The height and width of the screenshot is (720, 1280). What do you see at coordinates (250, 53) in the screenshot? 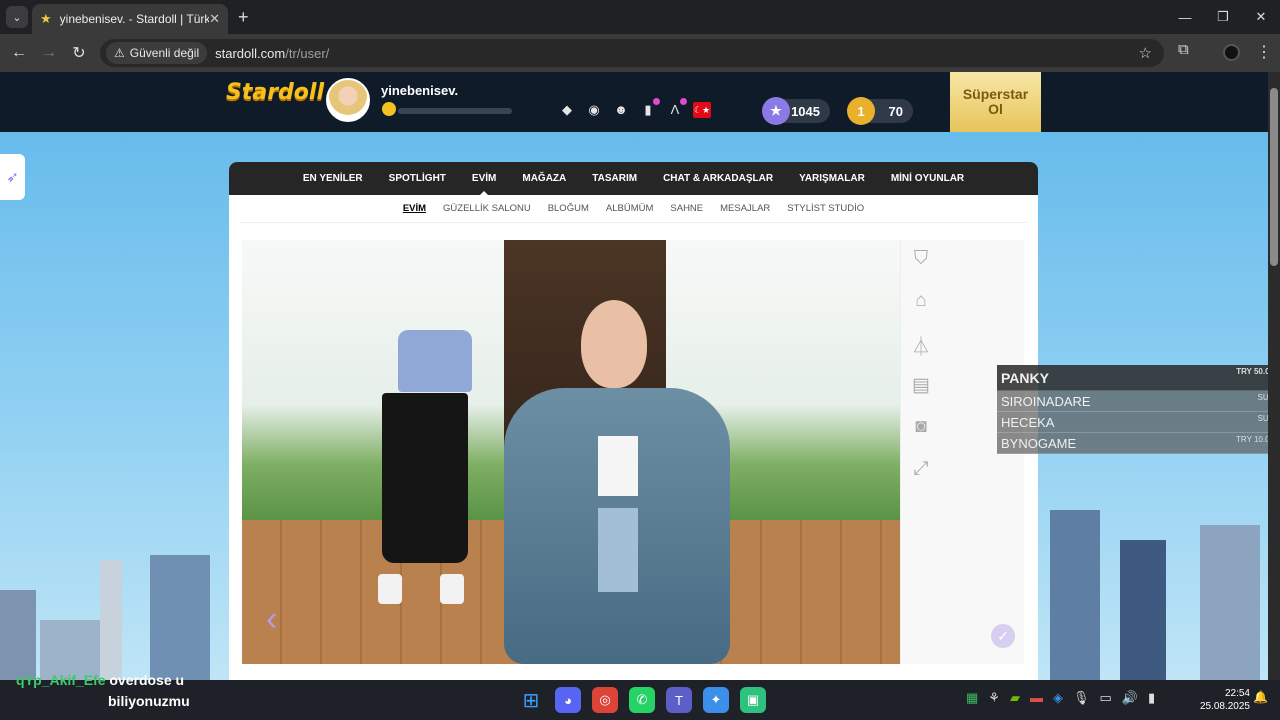
I see `url-host: stardoll.com` at bounding box center [250, 53].